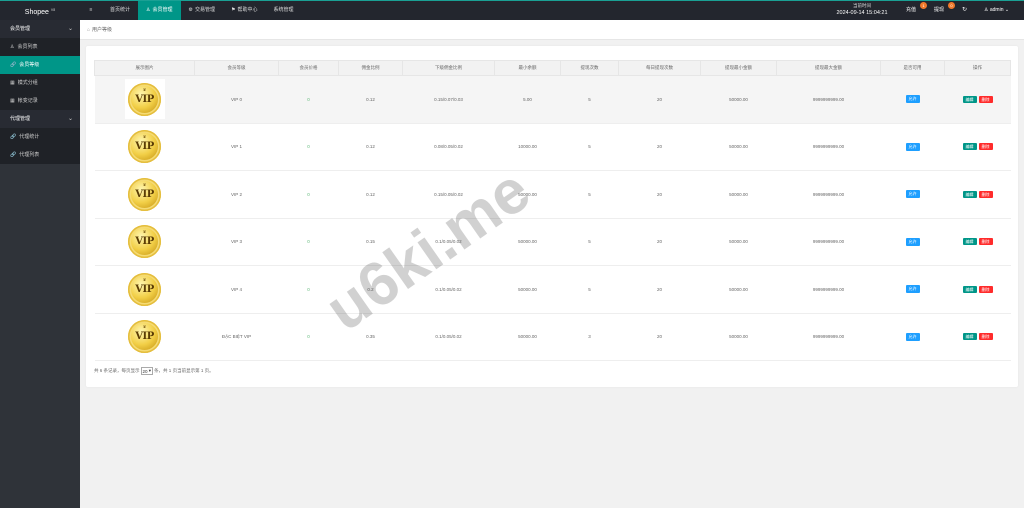 The width and height of the screenshot is (1024, 508). Describe the element at coordinates (236, 337) in the screenshot. I see `level-cell: ĐẶC BIỆT VIP` at that location.